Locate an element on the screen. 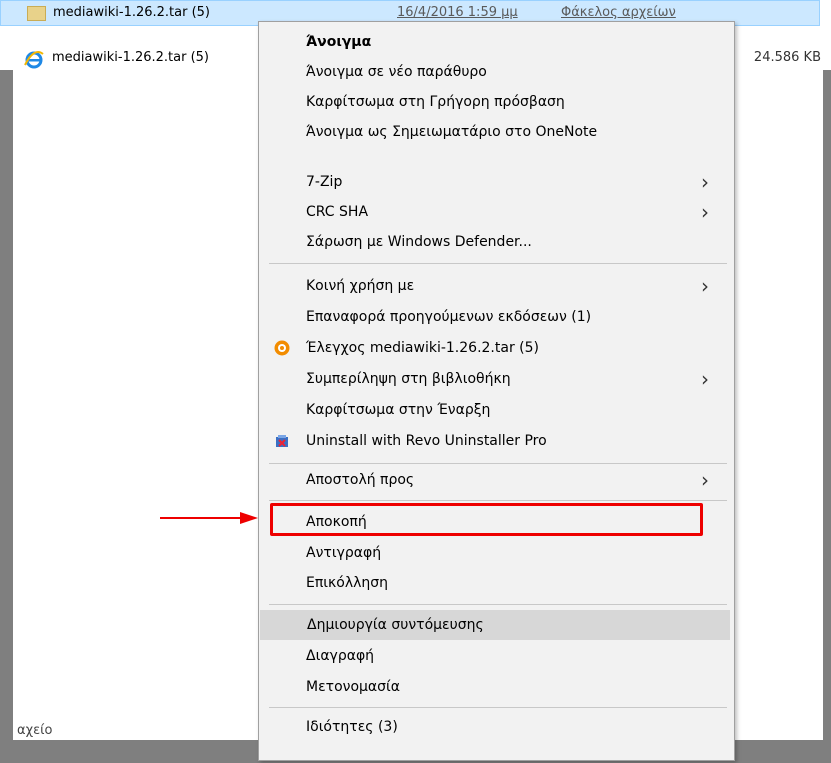 Image resolution: width=831 pixels, height=763 pixels. internet-explorer-icon is located at coordinates (34, 60).